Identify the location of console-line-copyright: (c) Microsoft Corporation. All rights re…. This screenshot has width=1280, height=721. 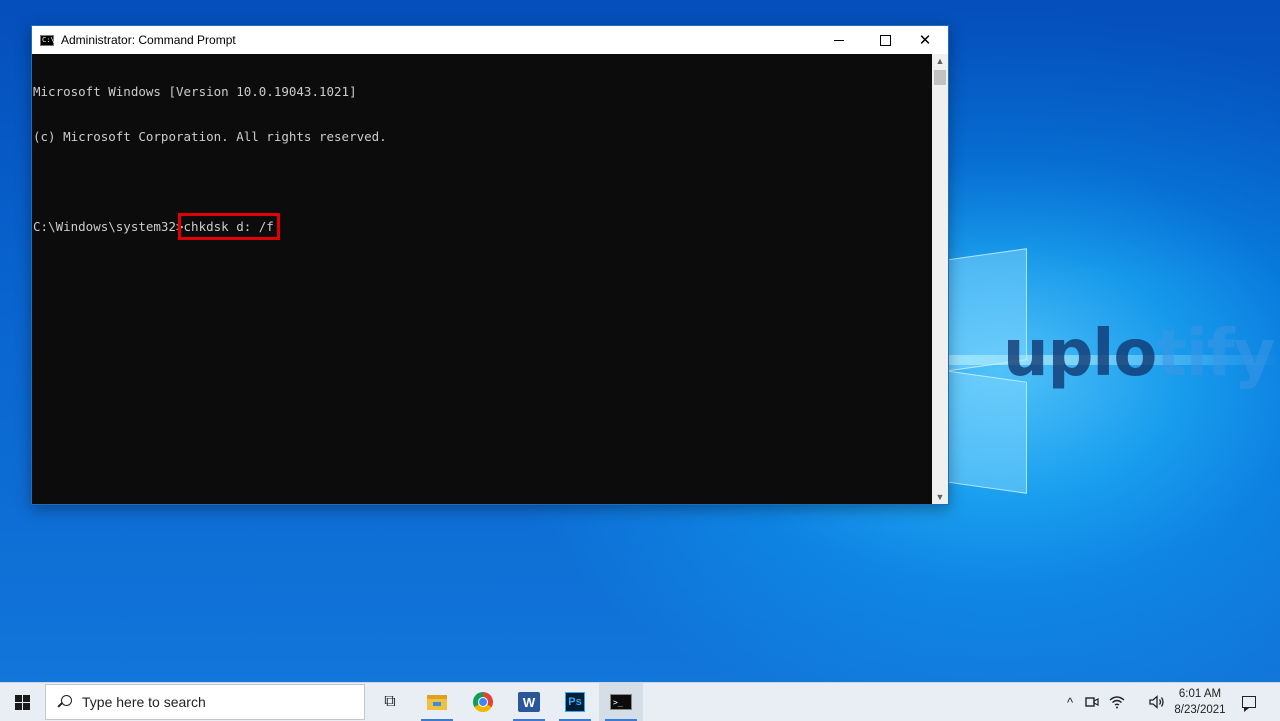
(210, 136).